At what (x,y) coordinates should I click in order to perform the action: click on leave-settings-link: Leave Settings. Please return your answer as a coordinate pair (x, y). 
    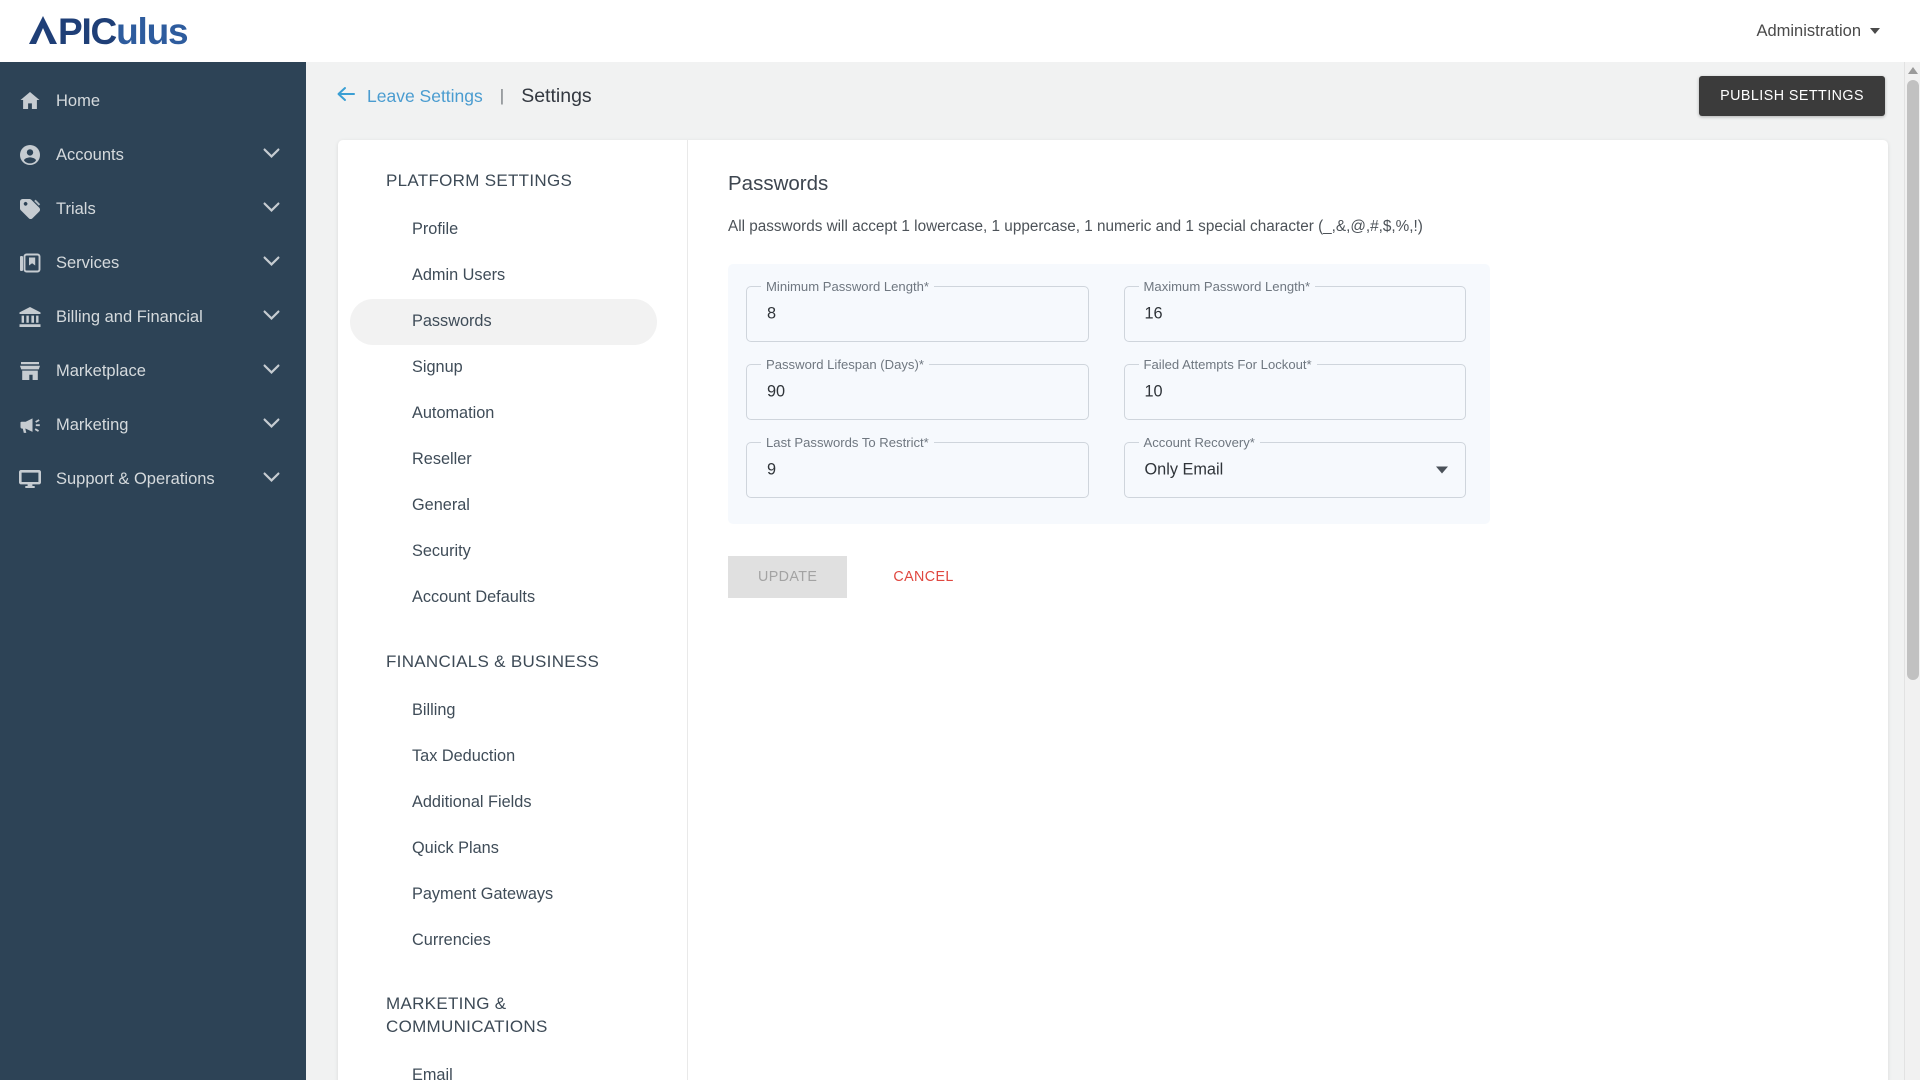
    Looking at the image, I should click on (409, 96).